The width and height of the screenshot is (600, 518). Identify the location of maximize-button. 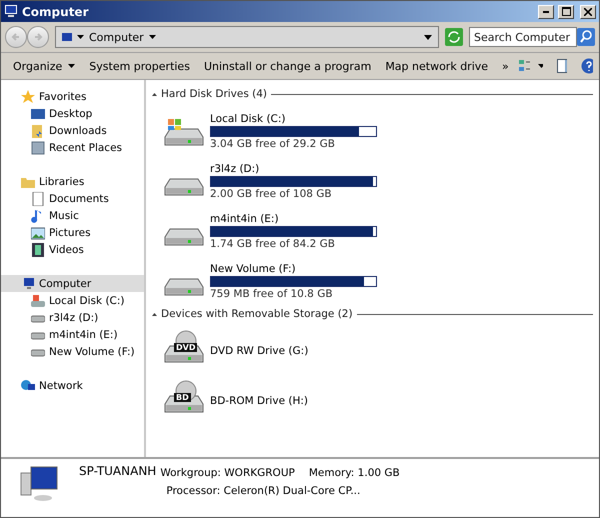
(566, 11).